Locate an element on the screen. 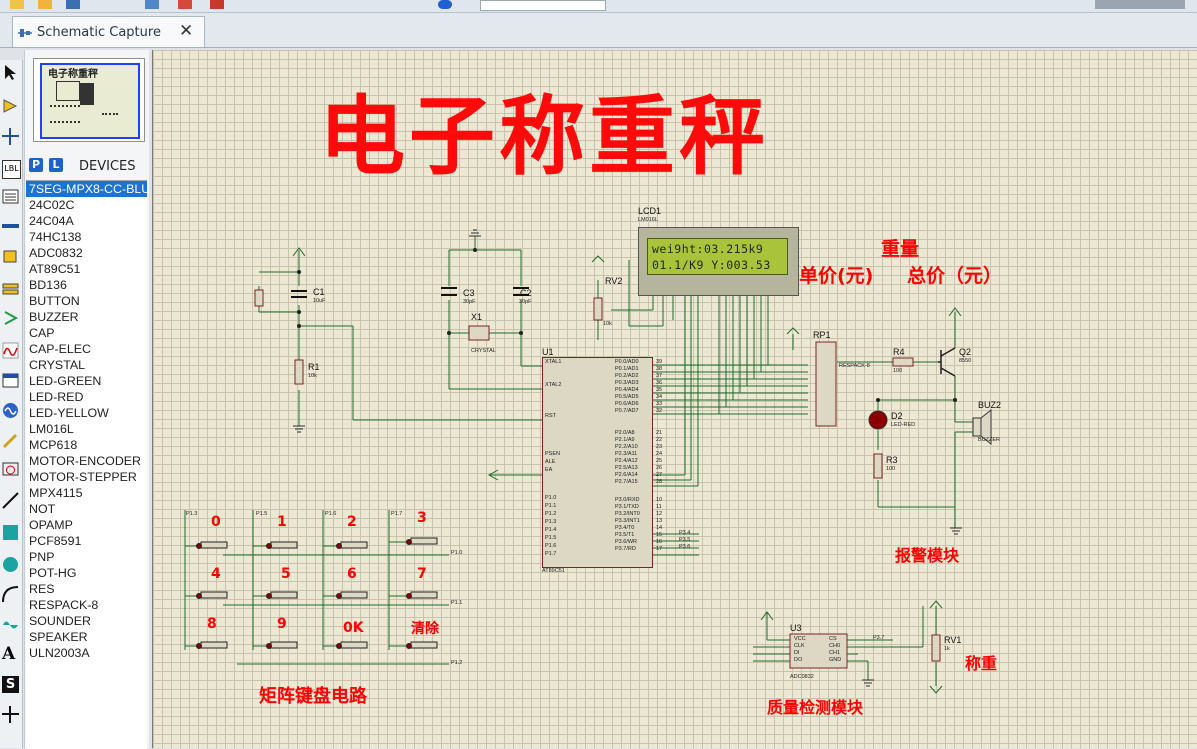  junction-icon is located at coordinates (10, 136).